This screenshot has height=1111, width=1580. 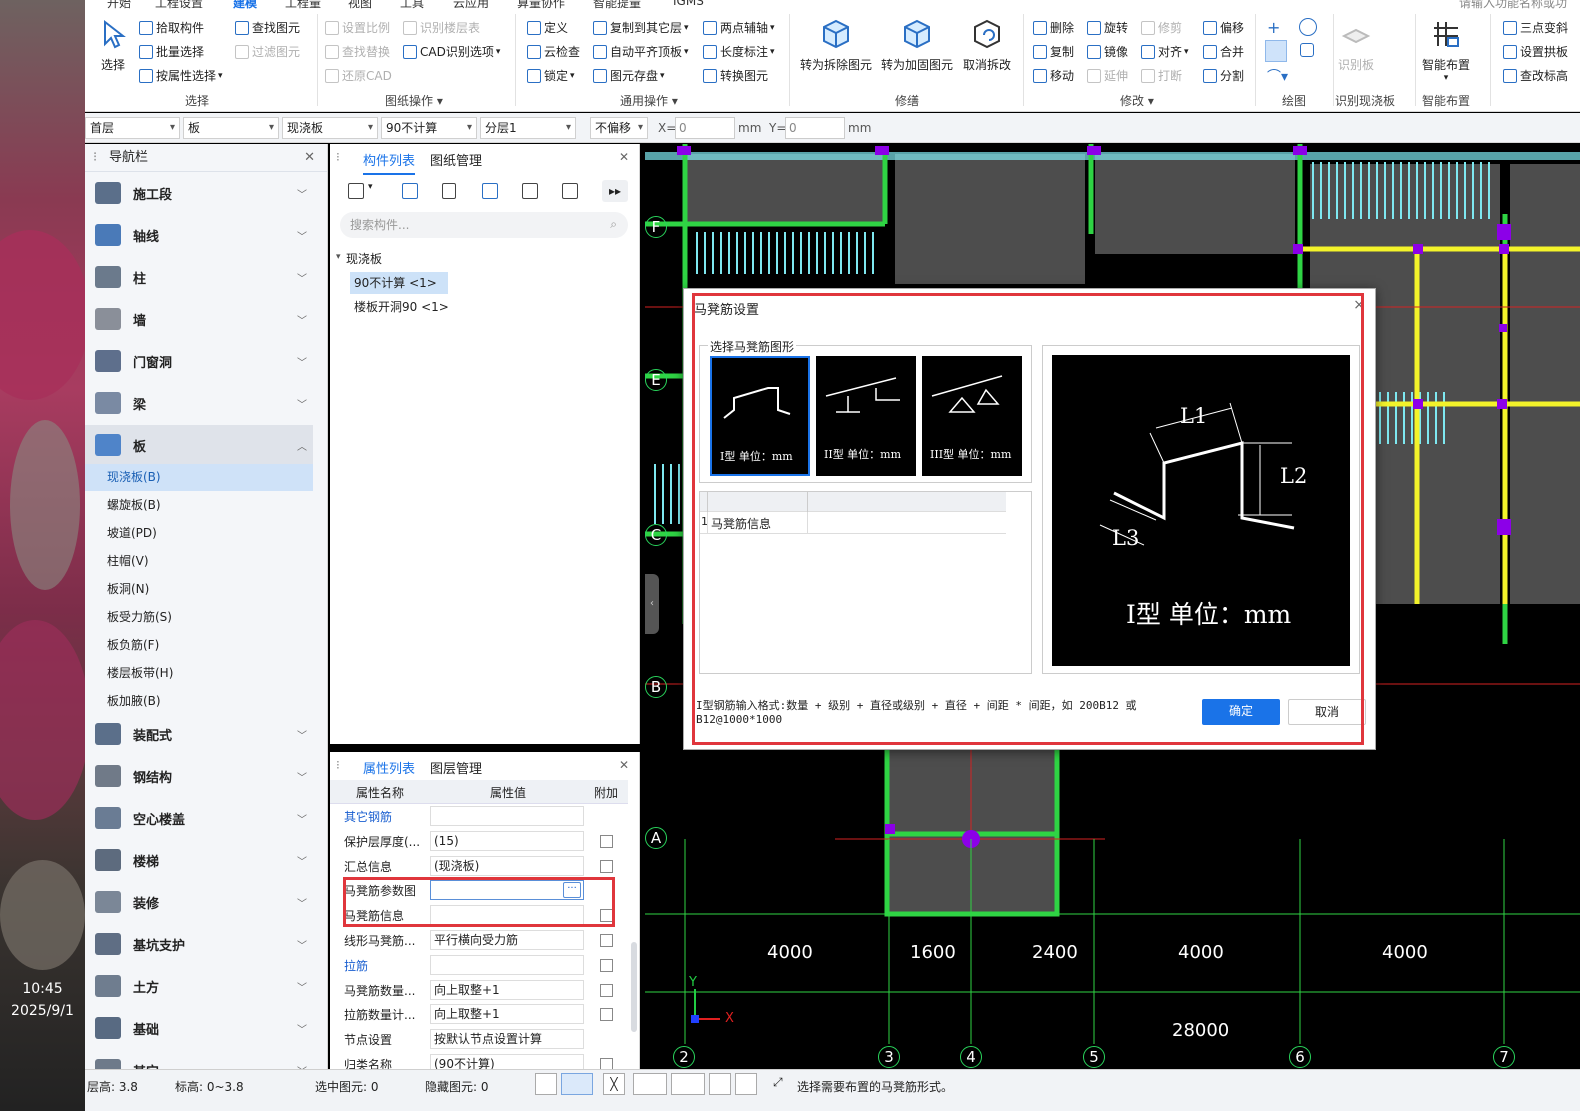 I want to click on select-button: 选择, so click(x=113, y=45).